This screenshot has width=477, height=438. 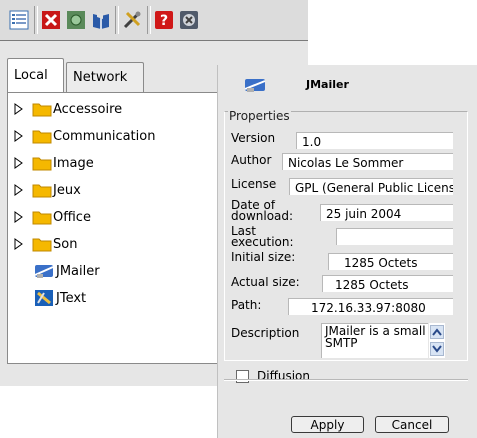 What do you see at coordinates (327, 424) in the screenshot?
I see `apply-button: Apply` at bounding box center [327, 424].